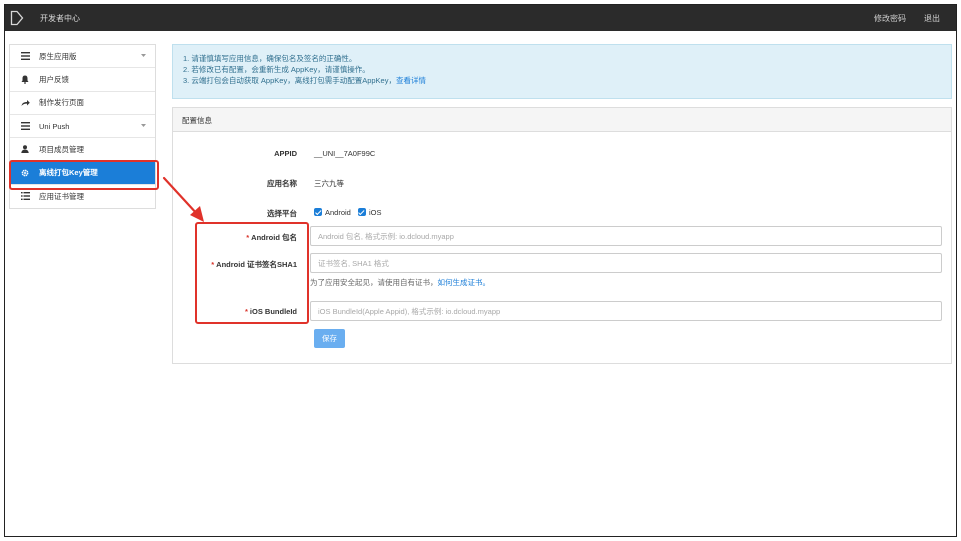  What do you see at coordinates (626, 263) in the screenshot?
I see `android-sha1-input` at bounding box center [626, 263].